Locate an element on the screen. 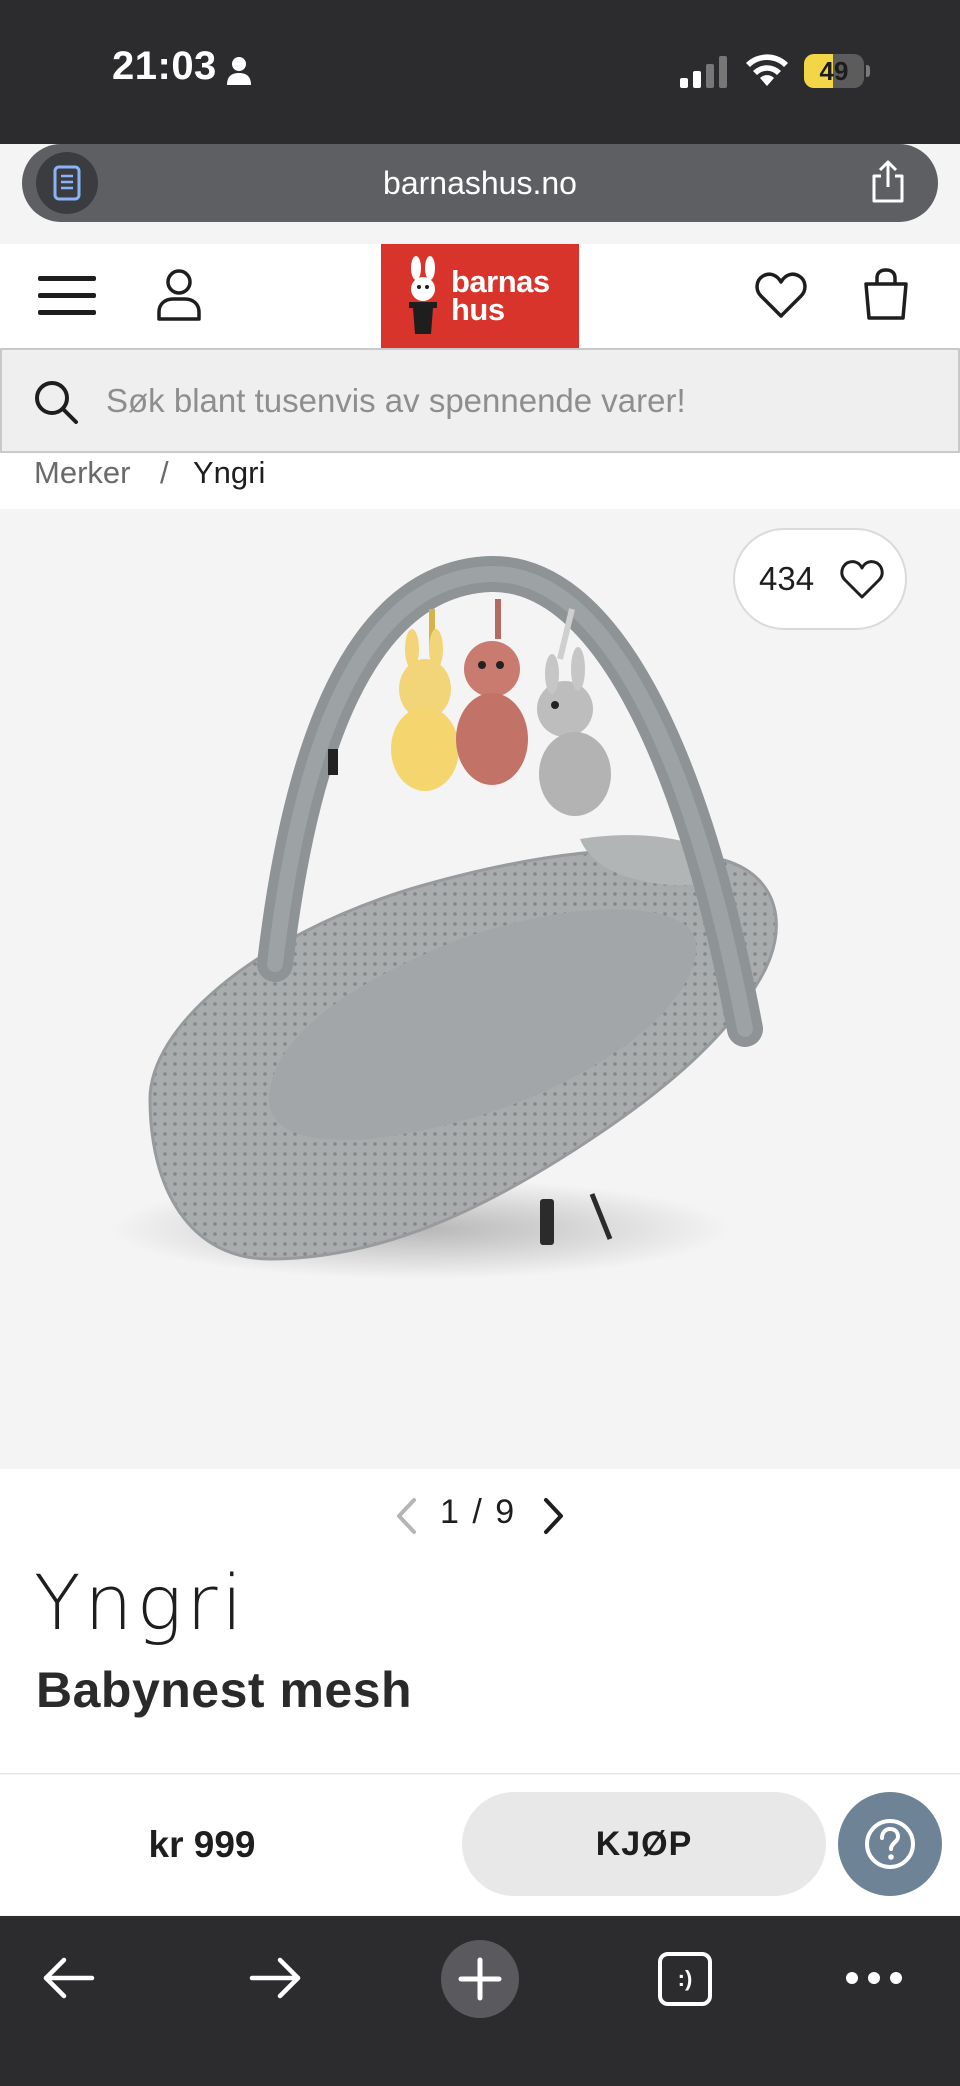 This screenshot has height=2086, width=960. tabs-icon: :) is located at coordinates (685, 1979).